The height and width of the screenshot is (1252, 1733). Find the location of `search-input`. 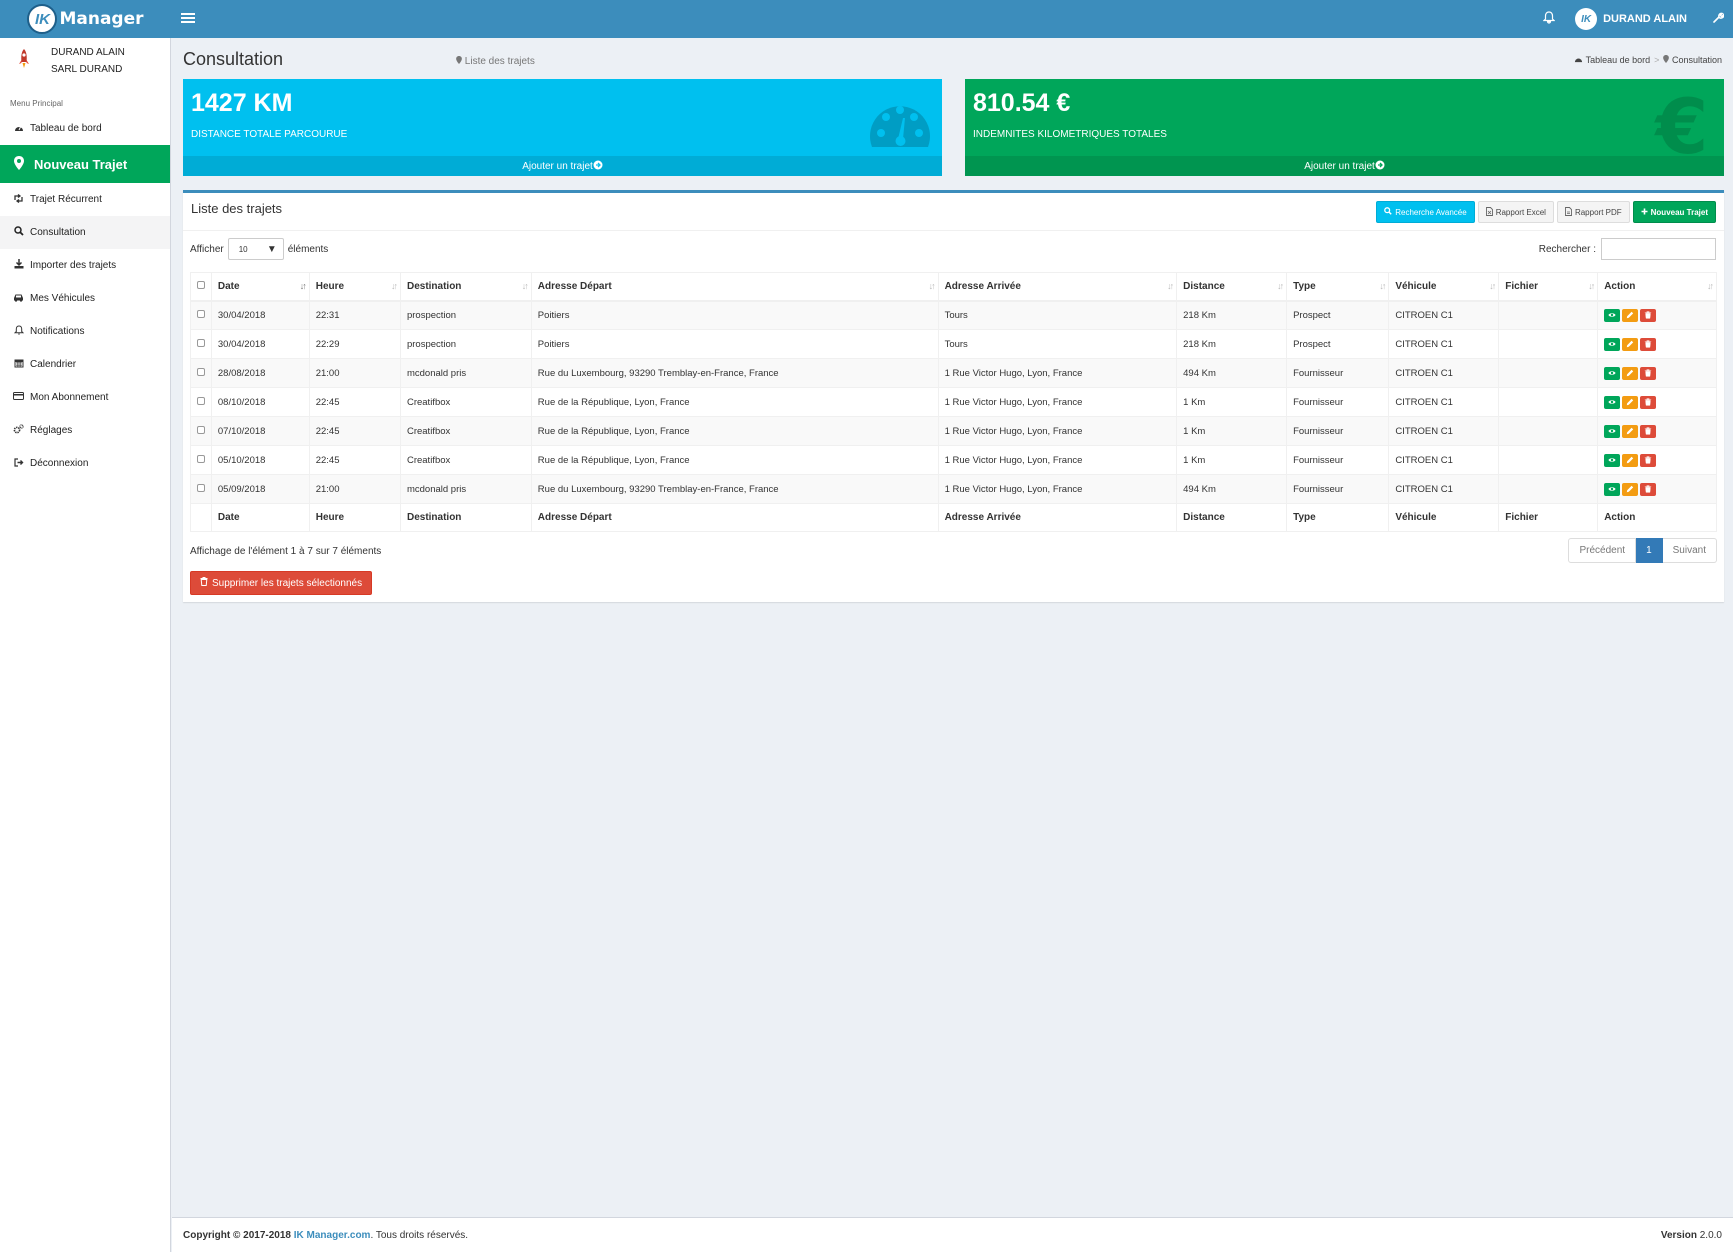

search-input is located at coordinates (1658, 249).